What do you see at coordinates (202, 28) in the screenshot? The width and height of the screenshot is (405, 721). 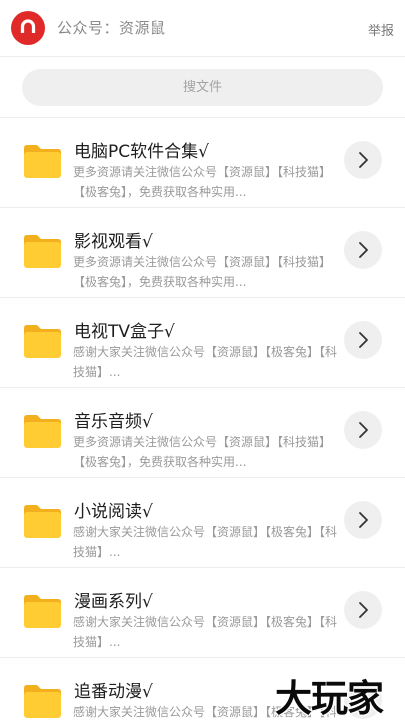 I see `header-bar: 公众号：资源鼠 举报` at bounding box center [202, 28].